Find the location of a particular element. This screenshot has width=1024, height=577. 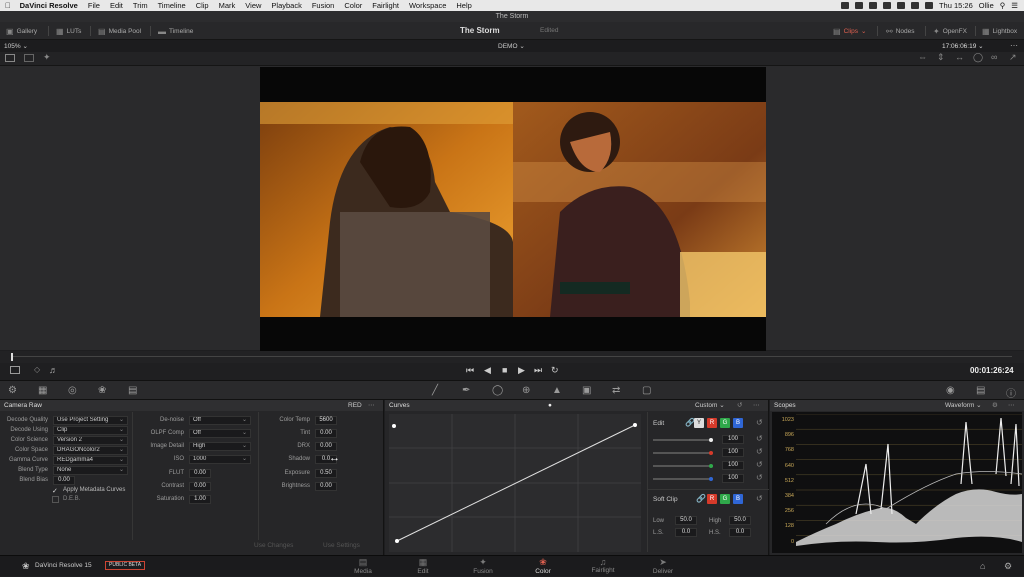

menu-view: View is located at coordinates (253, 5).